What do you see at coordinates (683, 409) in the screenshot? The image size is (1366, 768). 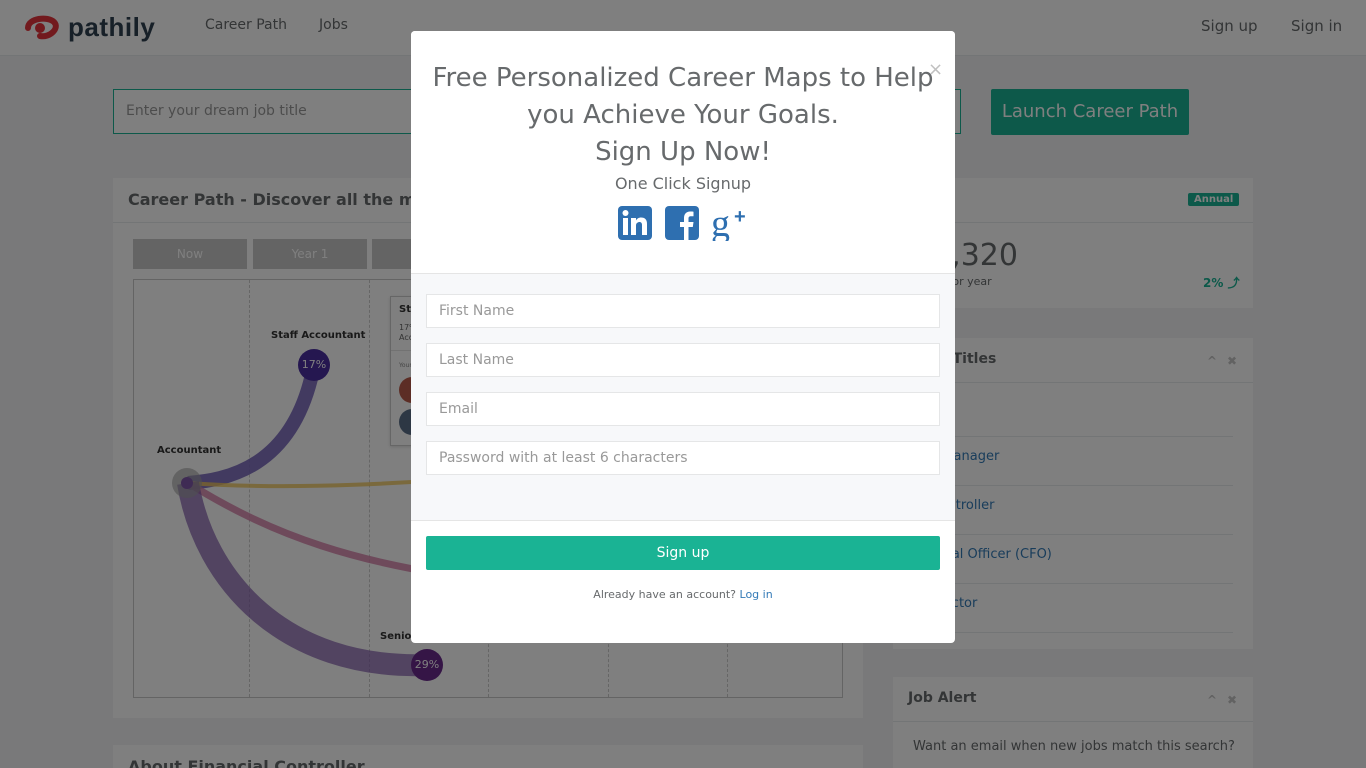 I see `email-field: Email` at bounding box center [683, 409].